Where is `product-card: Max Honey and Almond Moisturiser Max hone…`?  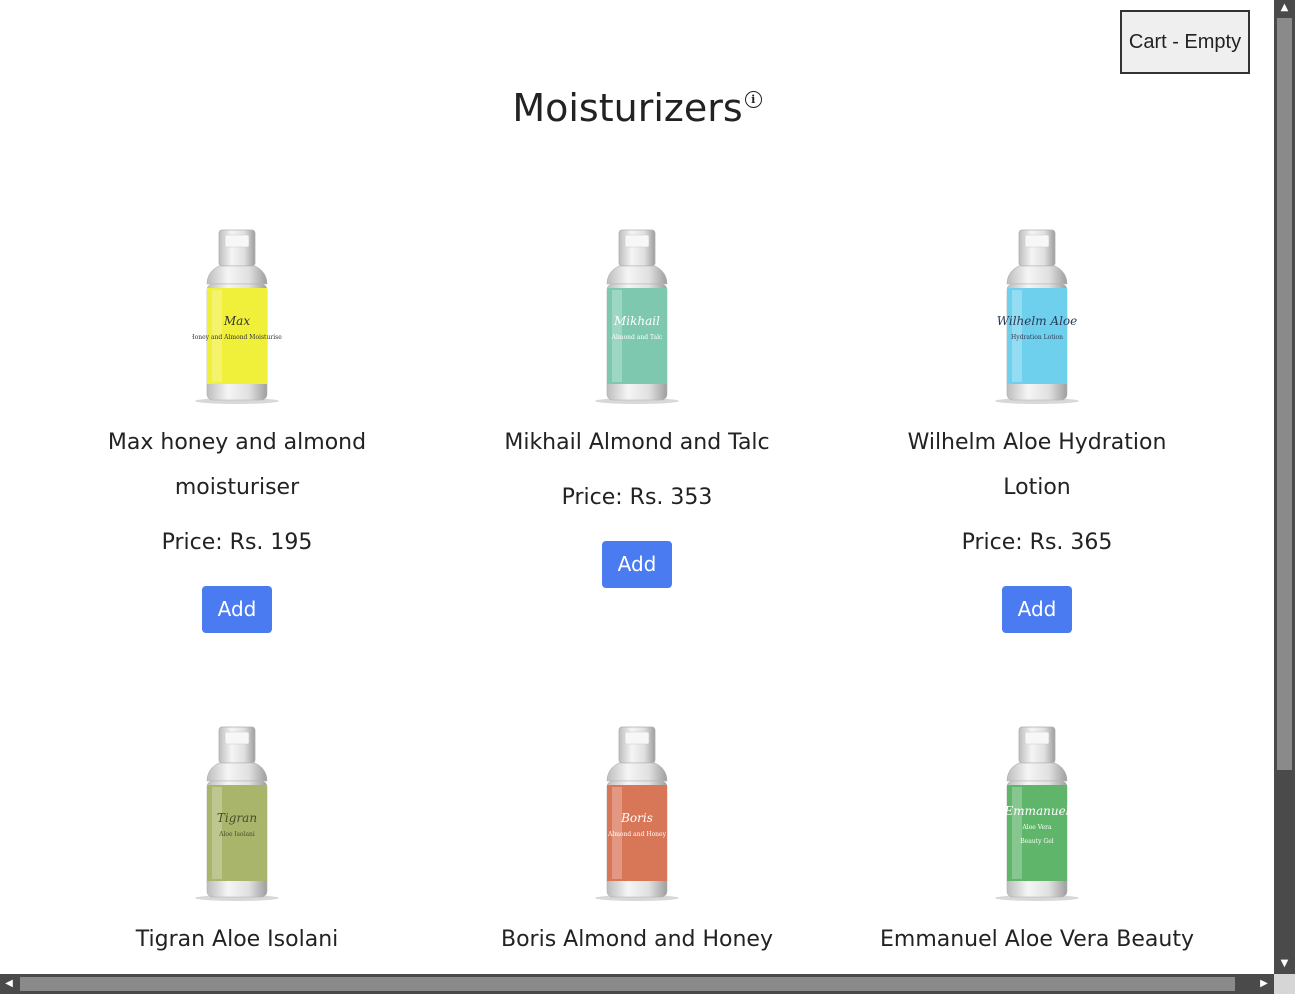
product-card: Max Honey and Almond Moisturiser Max hone… is located at coordinates (237, 430).